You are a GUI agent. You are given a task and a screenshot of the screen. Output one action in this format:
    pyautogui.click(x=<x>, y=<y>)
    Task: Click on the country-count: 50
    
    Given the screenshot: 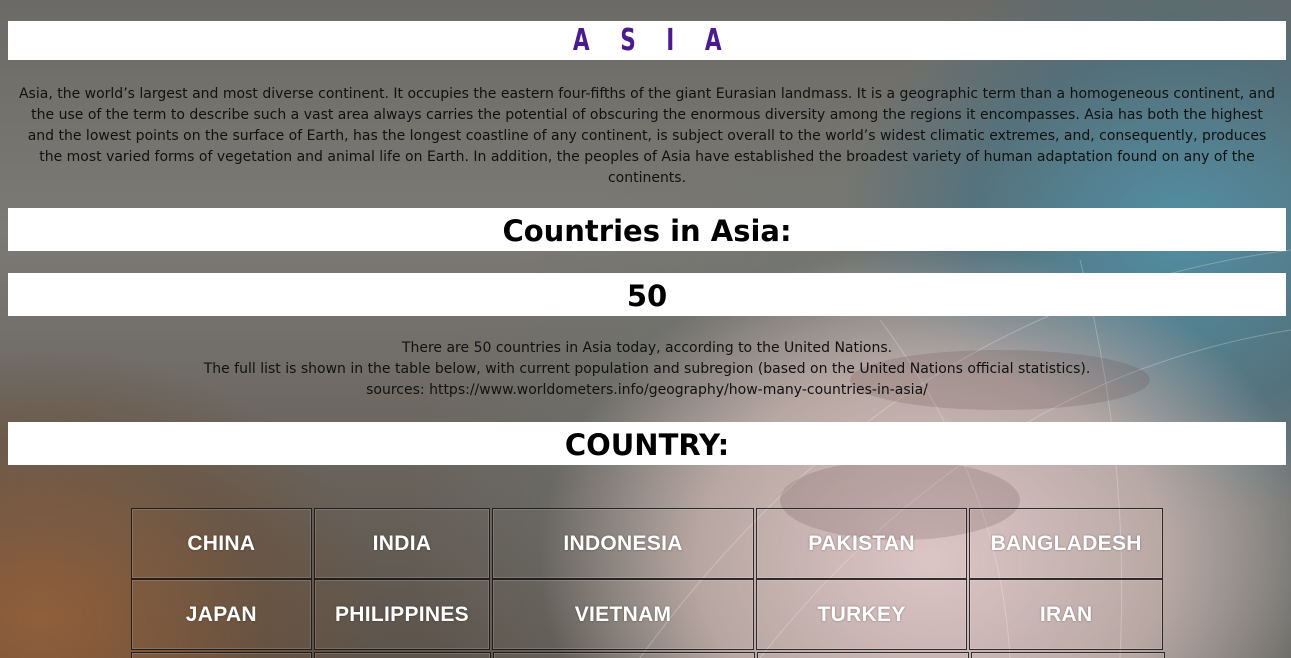 What is the action you would take?
    pyautogui.click(x=647, y=294)
    